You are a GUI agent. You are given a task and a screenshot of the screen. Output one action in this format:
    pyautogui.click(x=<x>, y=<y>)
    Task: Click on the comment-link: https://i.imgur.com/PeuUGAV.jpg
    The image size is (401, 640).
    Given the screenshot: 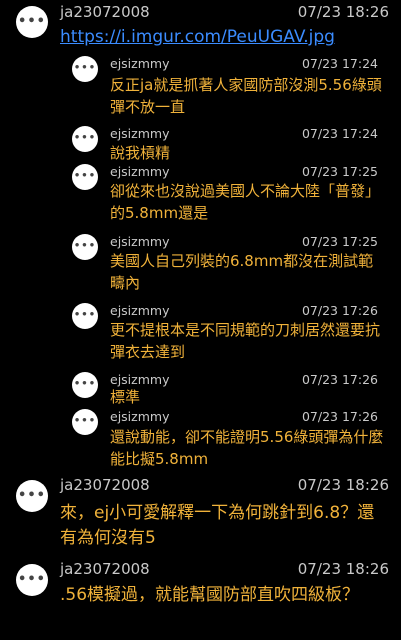 What is the action you would take?
    pyautogui.click(x=225, y=37)
    